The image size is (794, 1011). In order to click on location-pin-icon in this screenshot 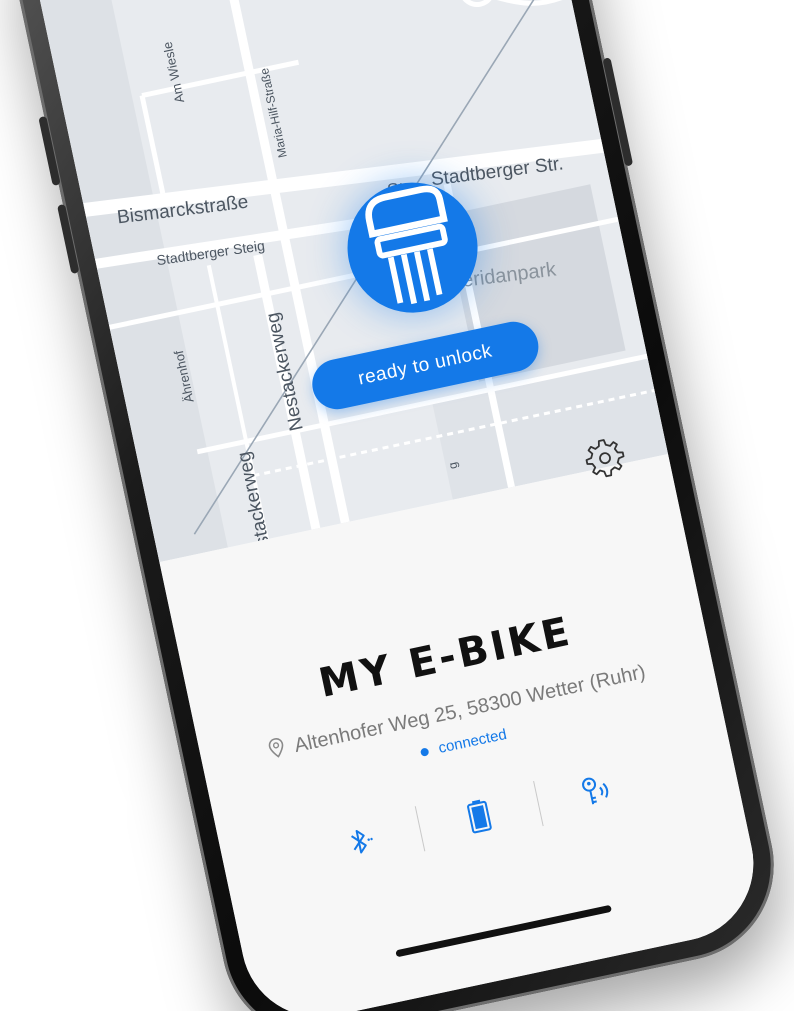, I will do `click(276, 750)`.